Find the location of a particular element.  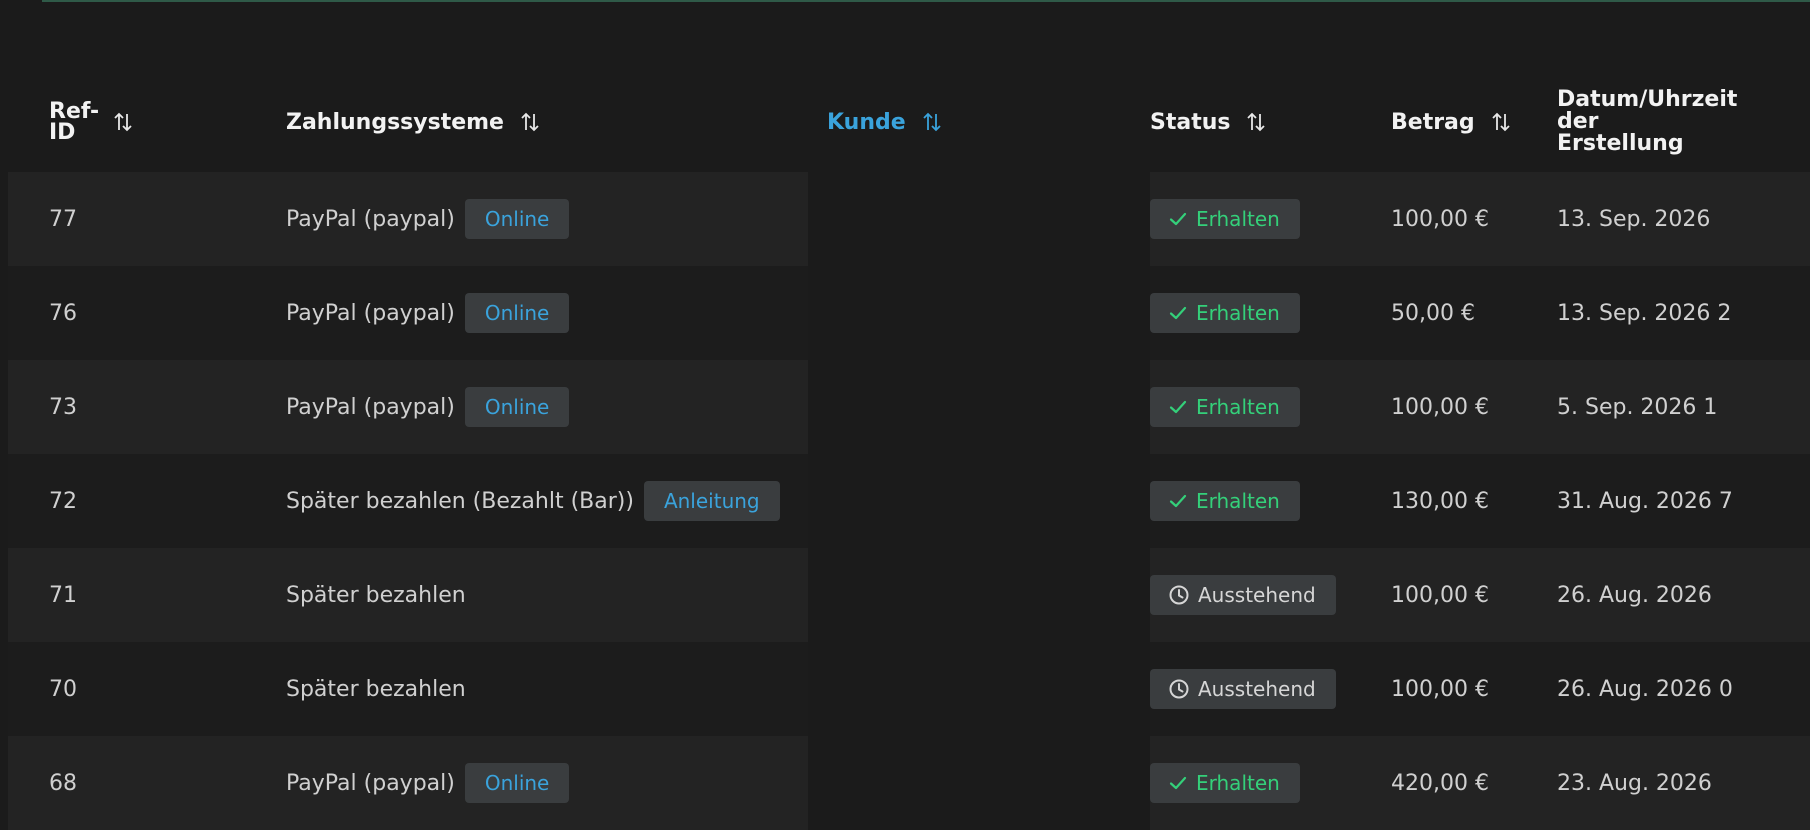

column-header-ref-id: Ref-ID is located at coordinates (147, 122).